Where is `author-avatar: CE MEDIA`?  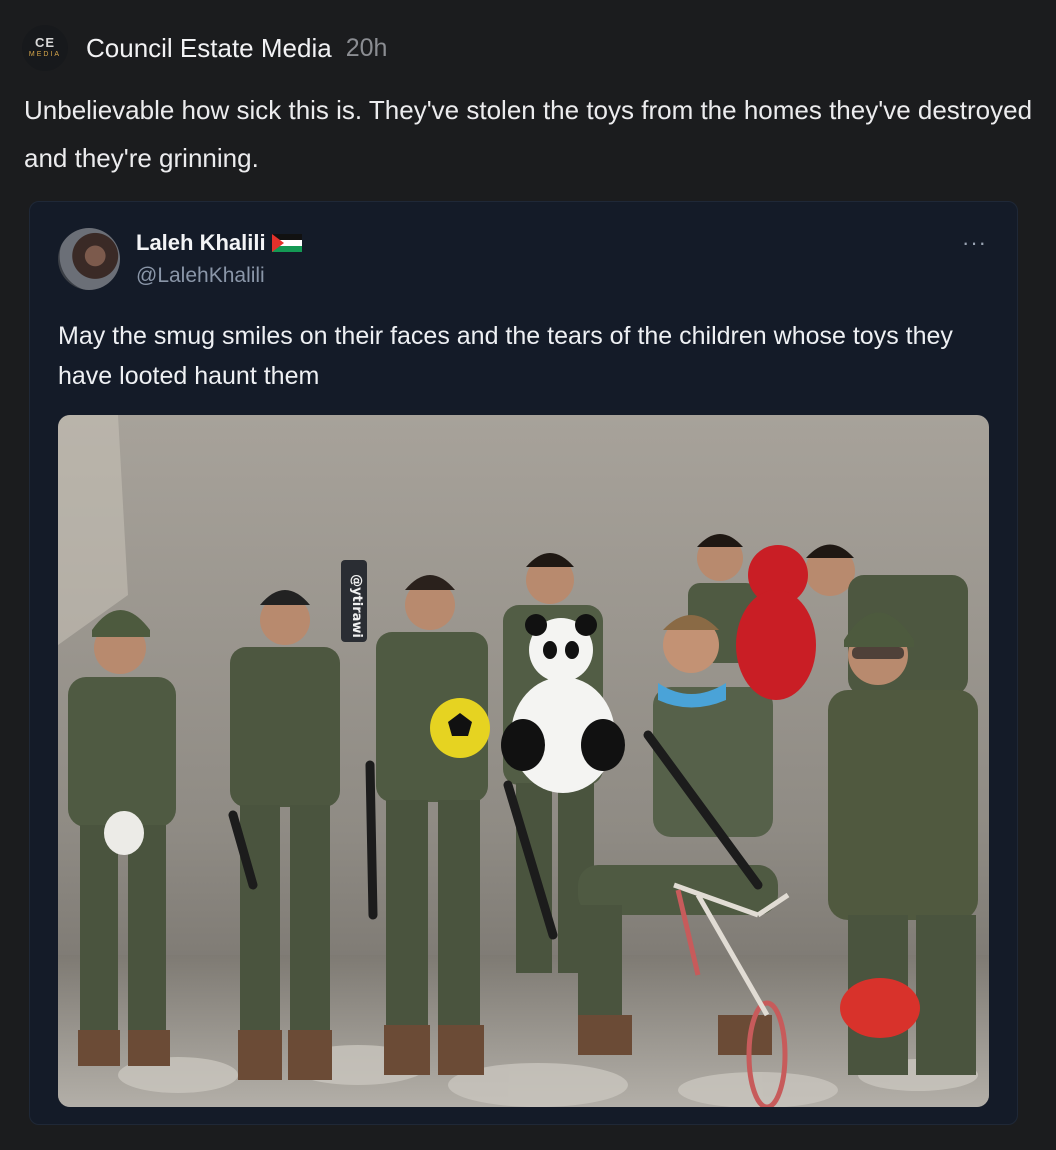 author-avatar: CE MEDIA is located at coordinates (45, 48).